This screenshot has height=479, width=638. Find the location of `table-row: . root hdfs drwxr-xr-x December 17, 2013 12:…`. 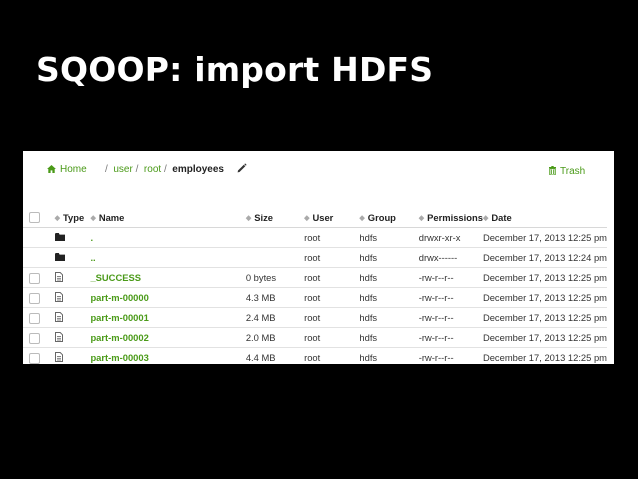

table-row: . root hdfs drwxr-xr-x December 17, 2013 12:… is located at coordinates (315, 237).